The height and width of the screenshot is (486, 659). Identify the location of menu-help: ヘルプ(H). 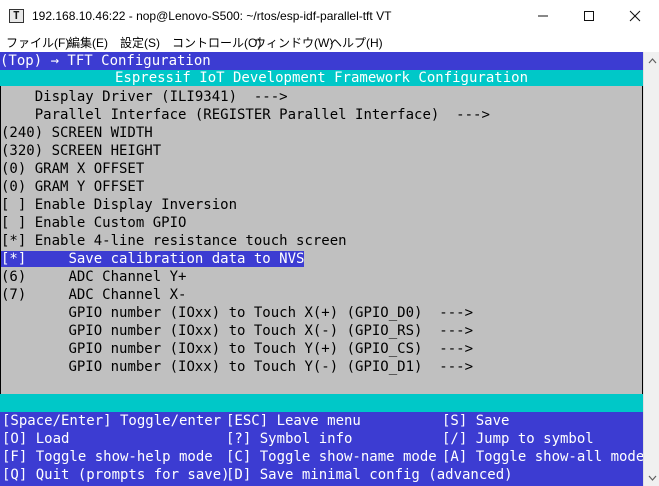
(356, 42).